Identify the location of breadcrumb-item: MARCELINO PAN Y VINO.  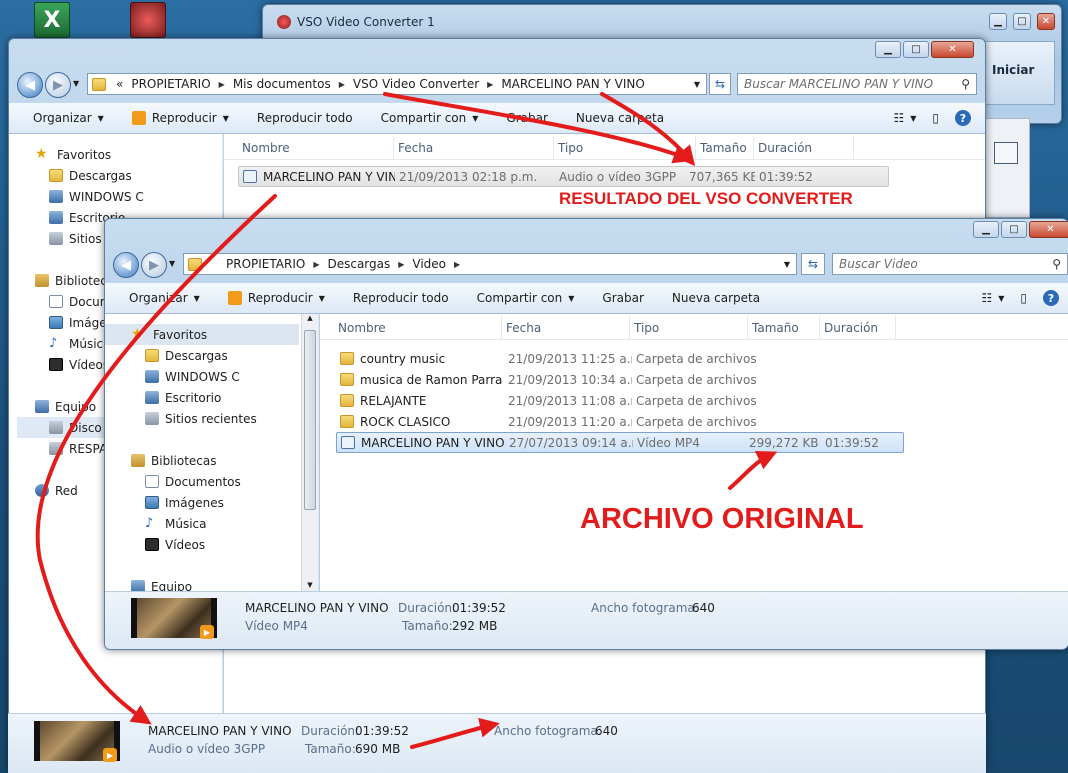
(573, 84).